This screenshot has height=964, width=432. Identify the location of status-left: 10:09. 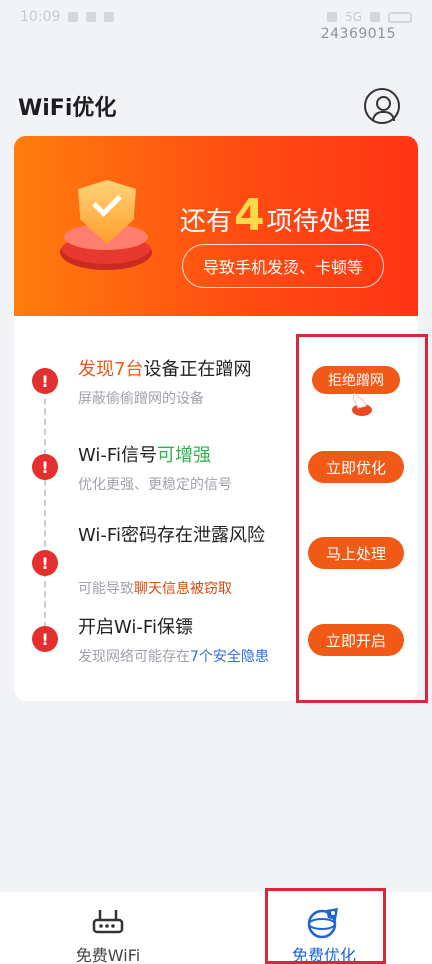
(67, 17).